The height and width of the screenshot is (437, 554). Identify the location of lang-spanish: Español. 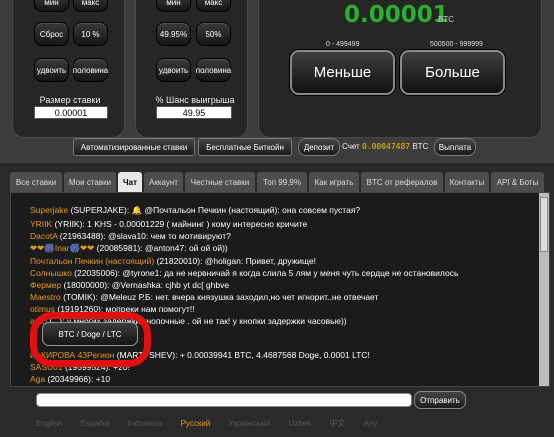
(94, 423).